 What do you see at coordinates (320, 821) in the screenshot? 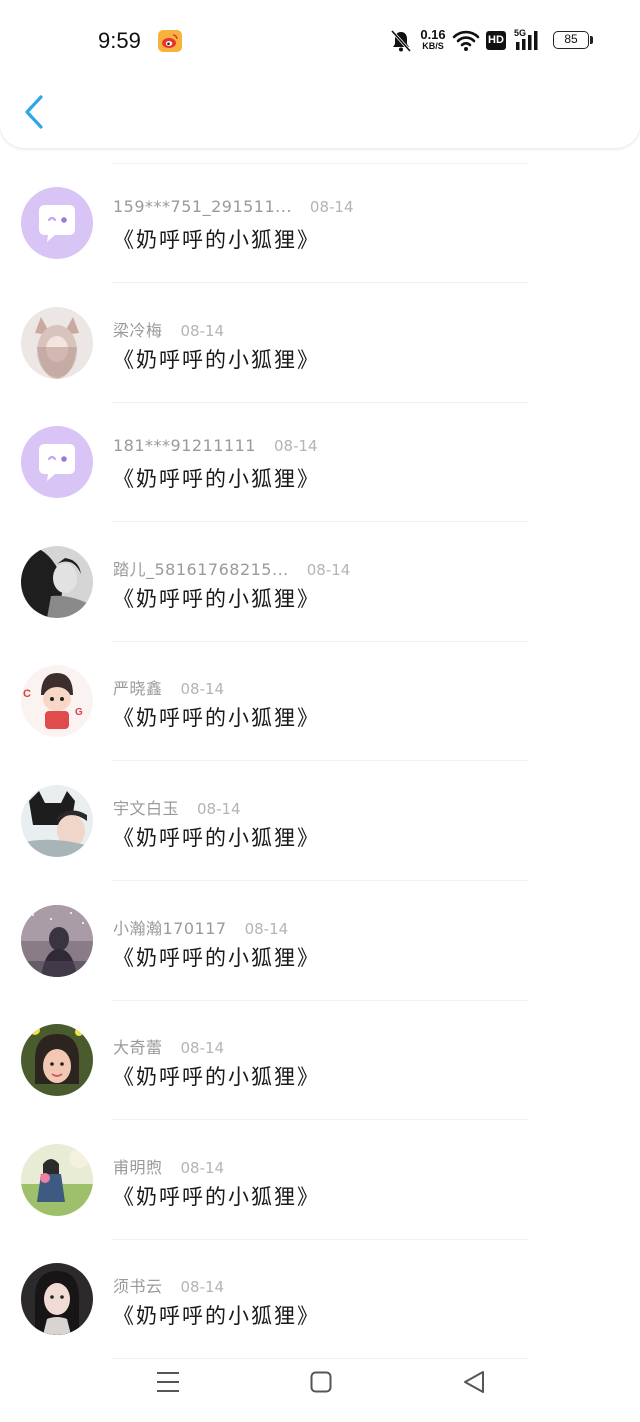
I see `comment-item: 宇文白玉 08-14 《奶呼呼的小狐狸》` at bounding box center [320, 821].